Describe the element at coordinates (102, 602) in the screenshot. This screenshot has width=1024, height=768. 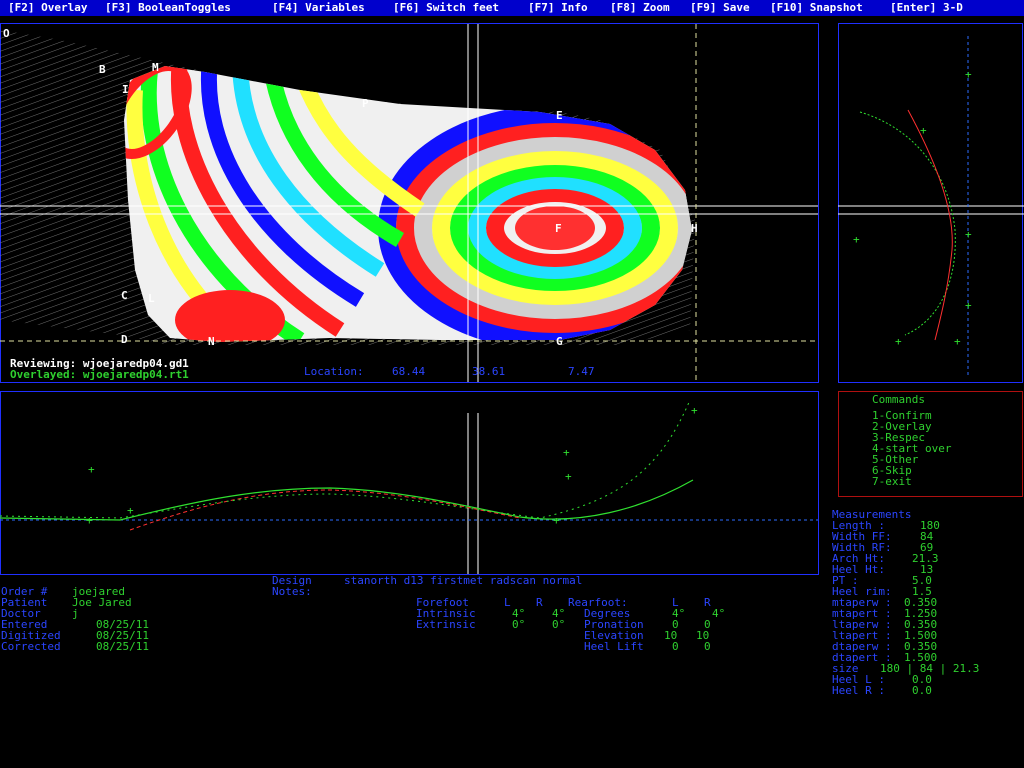
I see `patient-value: Joe Jared` at that location.